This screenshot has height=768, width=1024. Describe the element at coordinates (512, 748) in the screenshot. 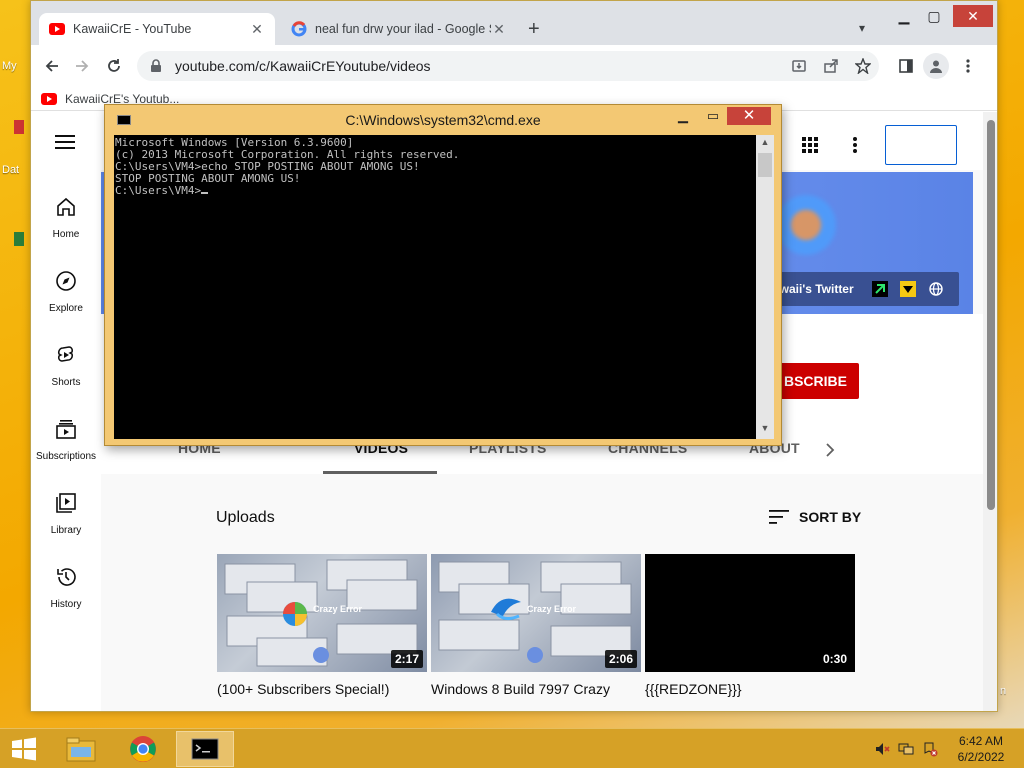

I see `taskbar: 6:42 AM 6/2/2022` at that location.